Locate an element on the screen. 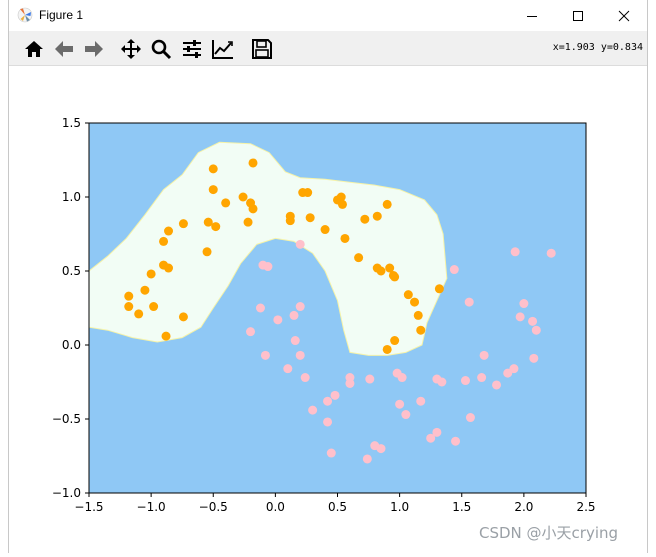 The height and width of the screenshot is (557, 656). x-tick-label: −0.5 is located at coordinates (213, 507).